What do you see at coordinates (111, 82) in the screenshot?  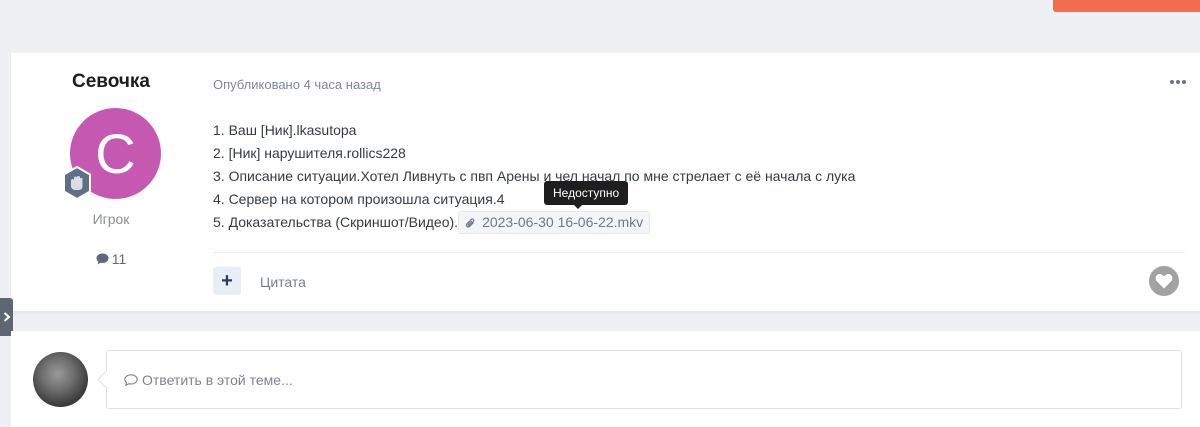 I see `author-name: Севочка` at bounding box center [111, 82].